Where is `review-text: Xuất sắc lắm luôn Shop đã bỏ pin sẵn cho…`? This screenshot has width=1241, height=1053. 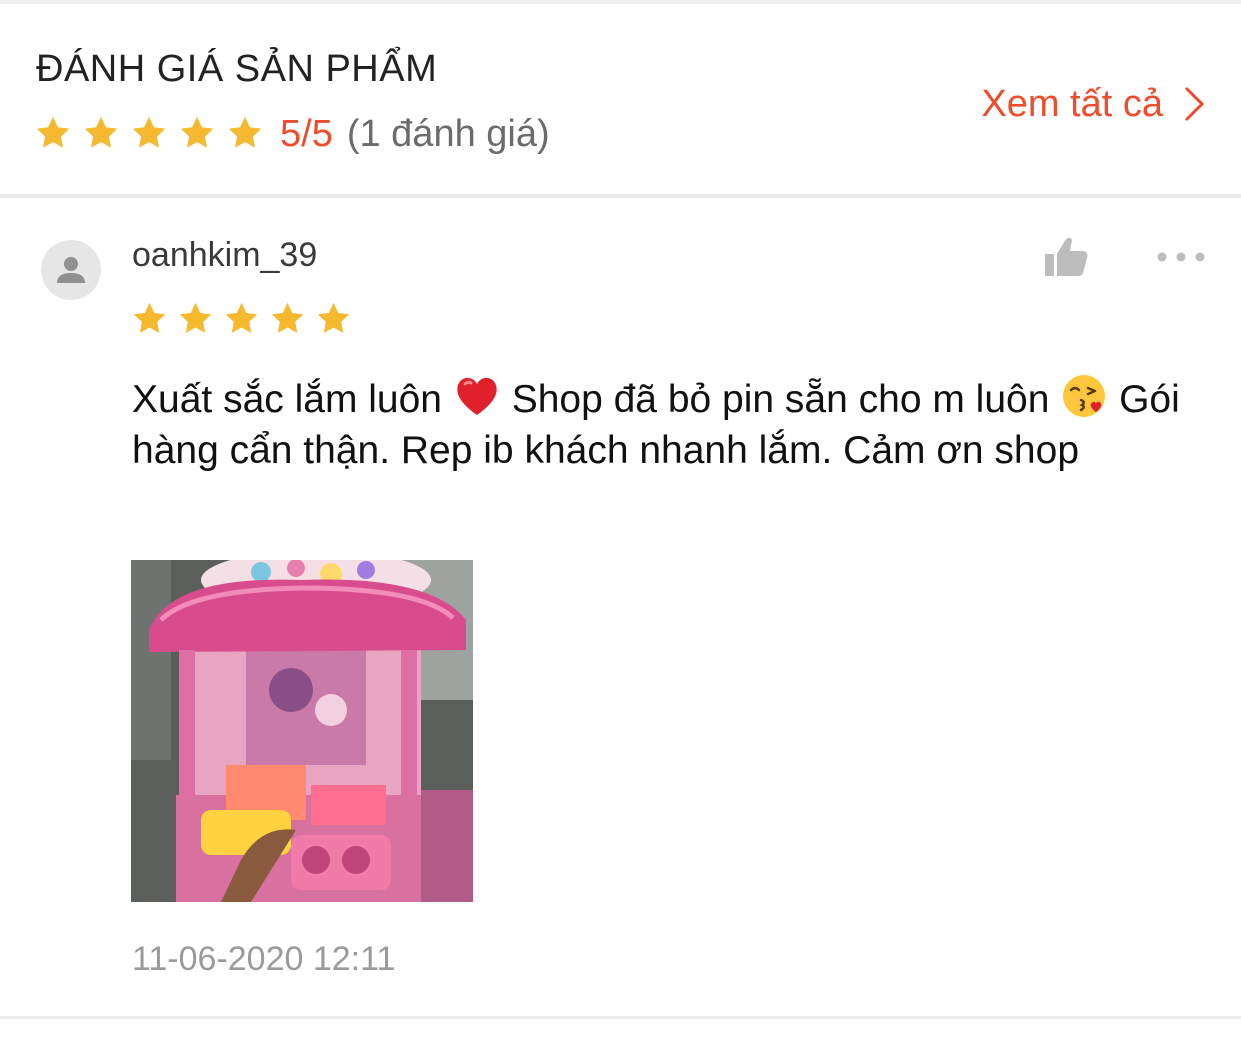 review-text: Xuất sắc lắm luôn Shop đã bỏ pin sẵn cho… is located at coordinates (662, 424).